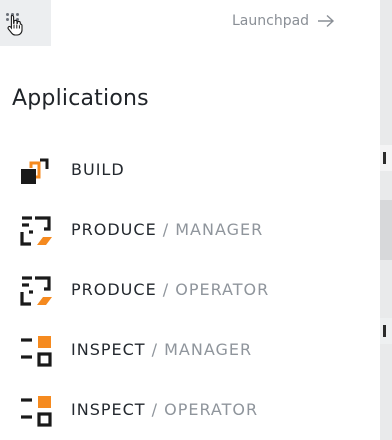  I want to click on app-item-build: BUILD, so click(190, 170).